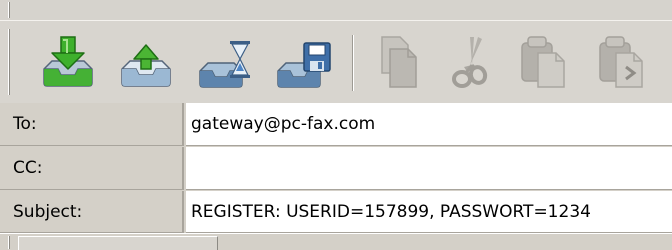 The width and height of the screenshot is (672, 250). I want to click on cc-field, so click(429, 168).